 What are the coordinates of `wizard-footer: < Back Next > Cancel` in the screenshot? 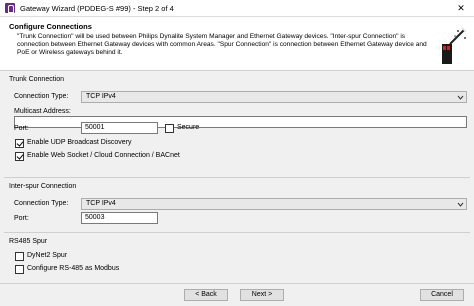 It's located at (237, 294).